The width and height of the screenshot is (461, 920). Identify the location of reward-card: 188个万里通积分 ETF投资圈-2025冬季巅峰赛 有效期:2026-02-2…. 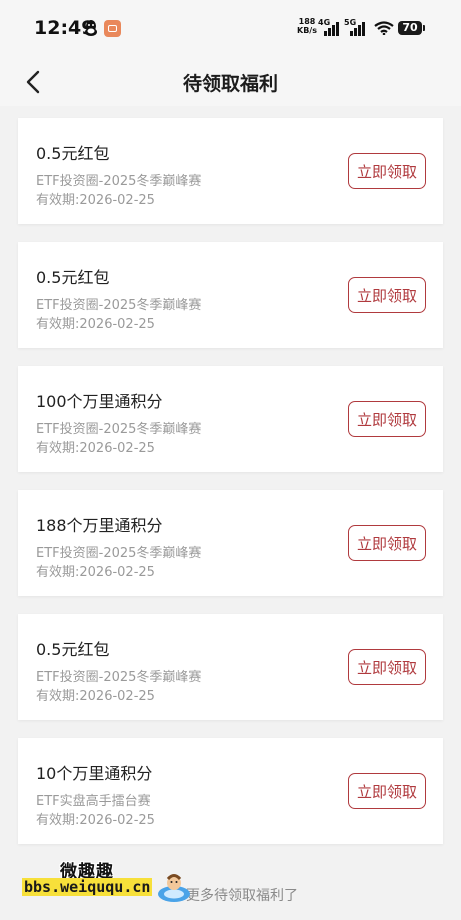
(230, 543).